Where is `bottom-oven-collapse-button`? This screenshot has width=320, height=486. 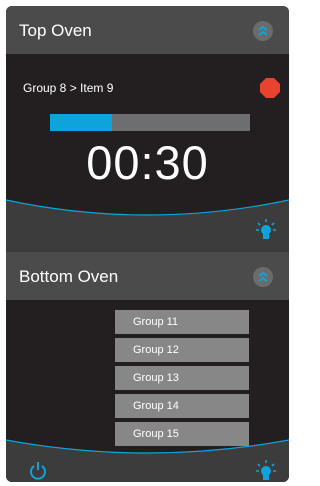 bottom-oven-collapse-button is located at coordinates (263, 277).